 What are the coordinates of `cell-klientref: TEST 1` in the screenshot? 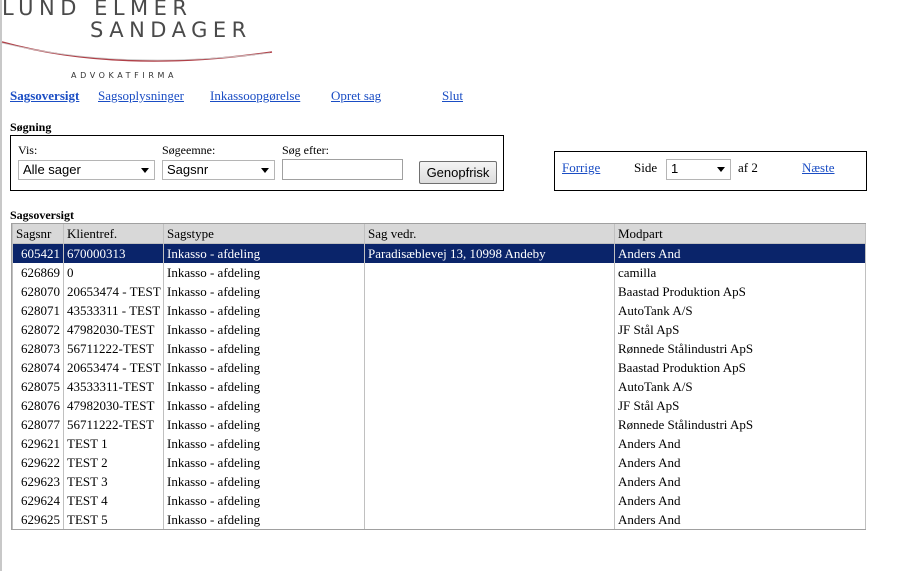 It's located at (113, 443).